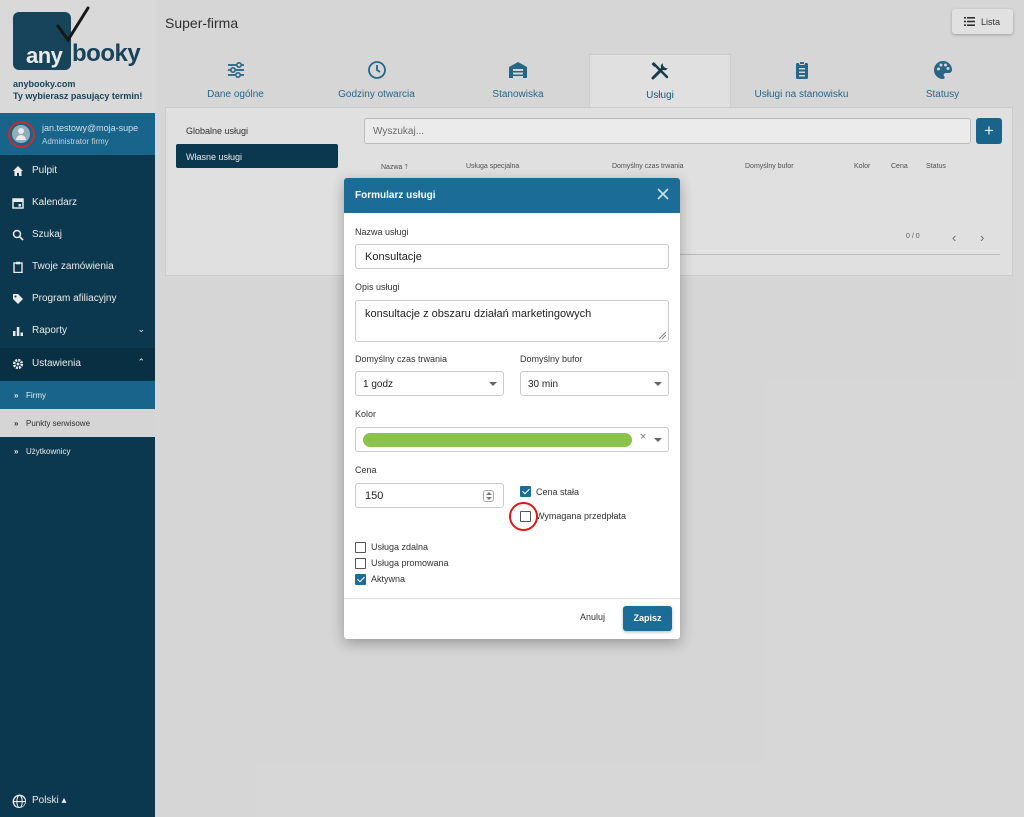 The height and width of the screenshot is (817, 1024). Describe the element at coordinates (512, 256) in the screenshot. I see `service-name-field: Konsultacje` at that location.